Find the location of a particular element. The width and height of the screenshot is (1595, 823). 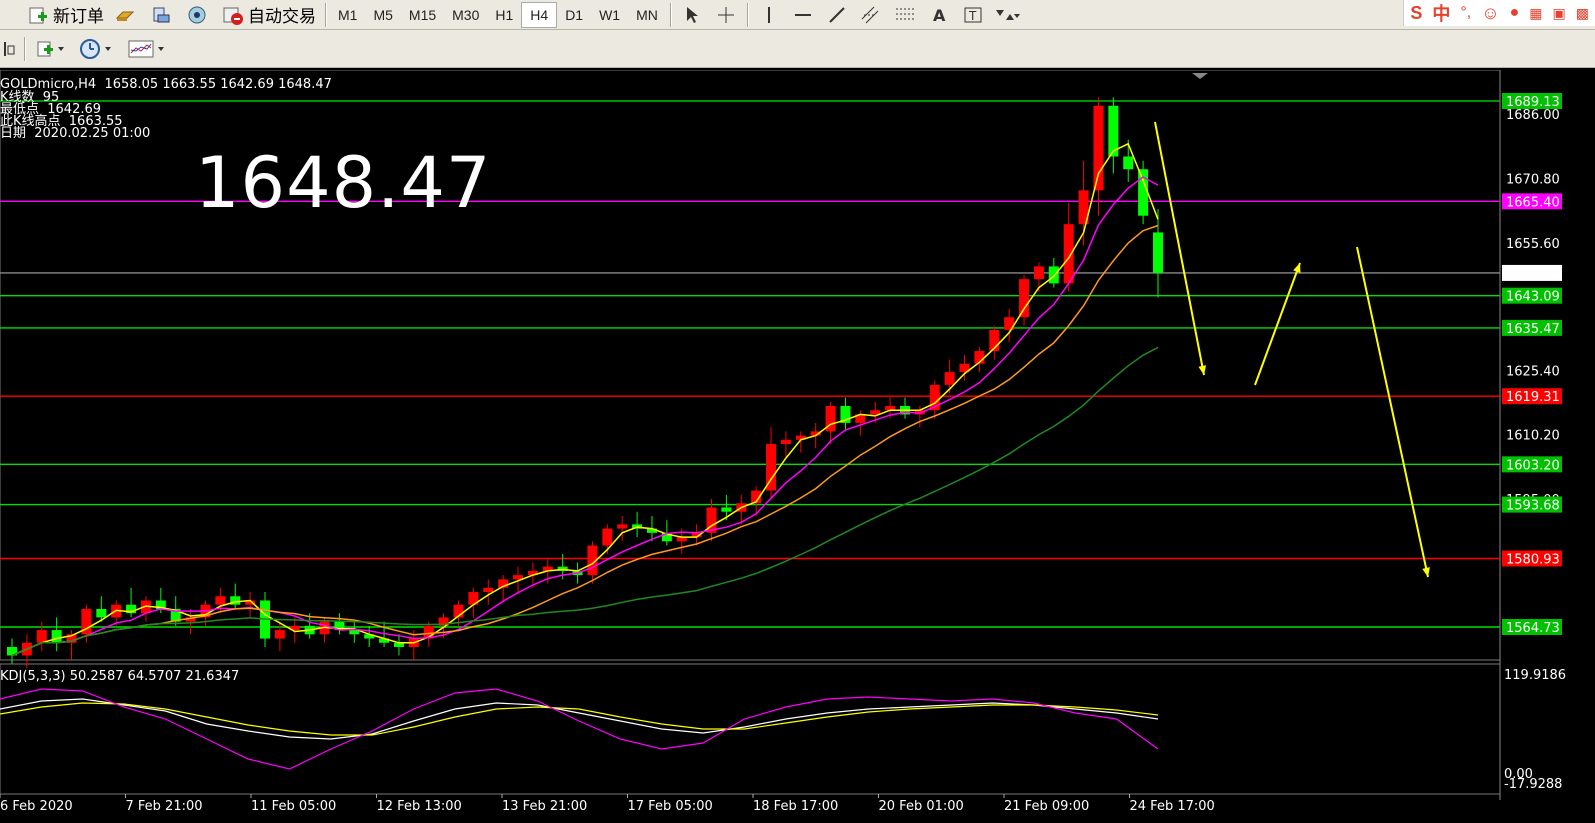

keyboard-icon: ▦ is located at coordinates (1535, 13).